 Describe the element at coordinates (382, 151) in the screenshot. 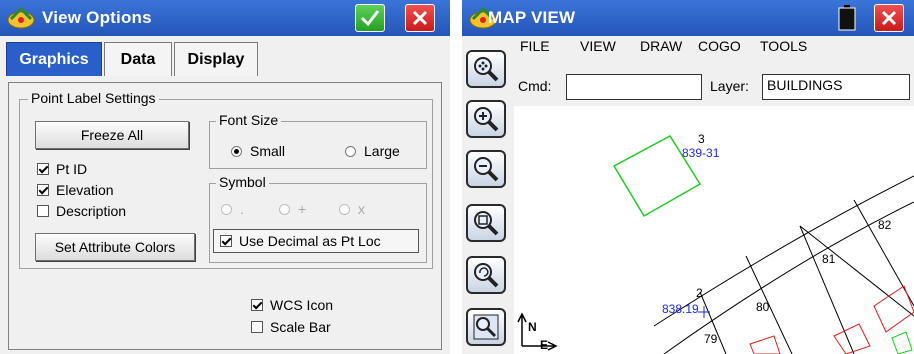

I see `font-large-label: Large` at that location.